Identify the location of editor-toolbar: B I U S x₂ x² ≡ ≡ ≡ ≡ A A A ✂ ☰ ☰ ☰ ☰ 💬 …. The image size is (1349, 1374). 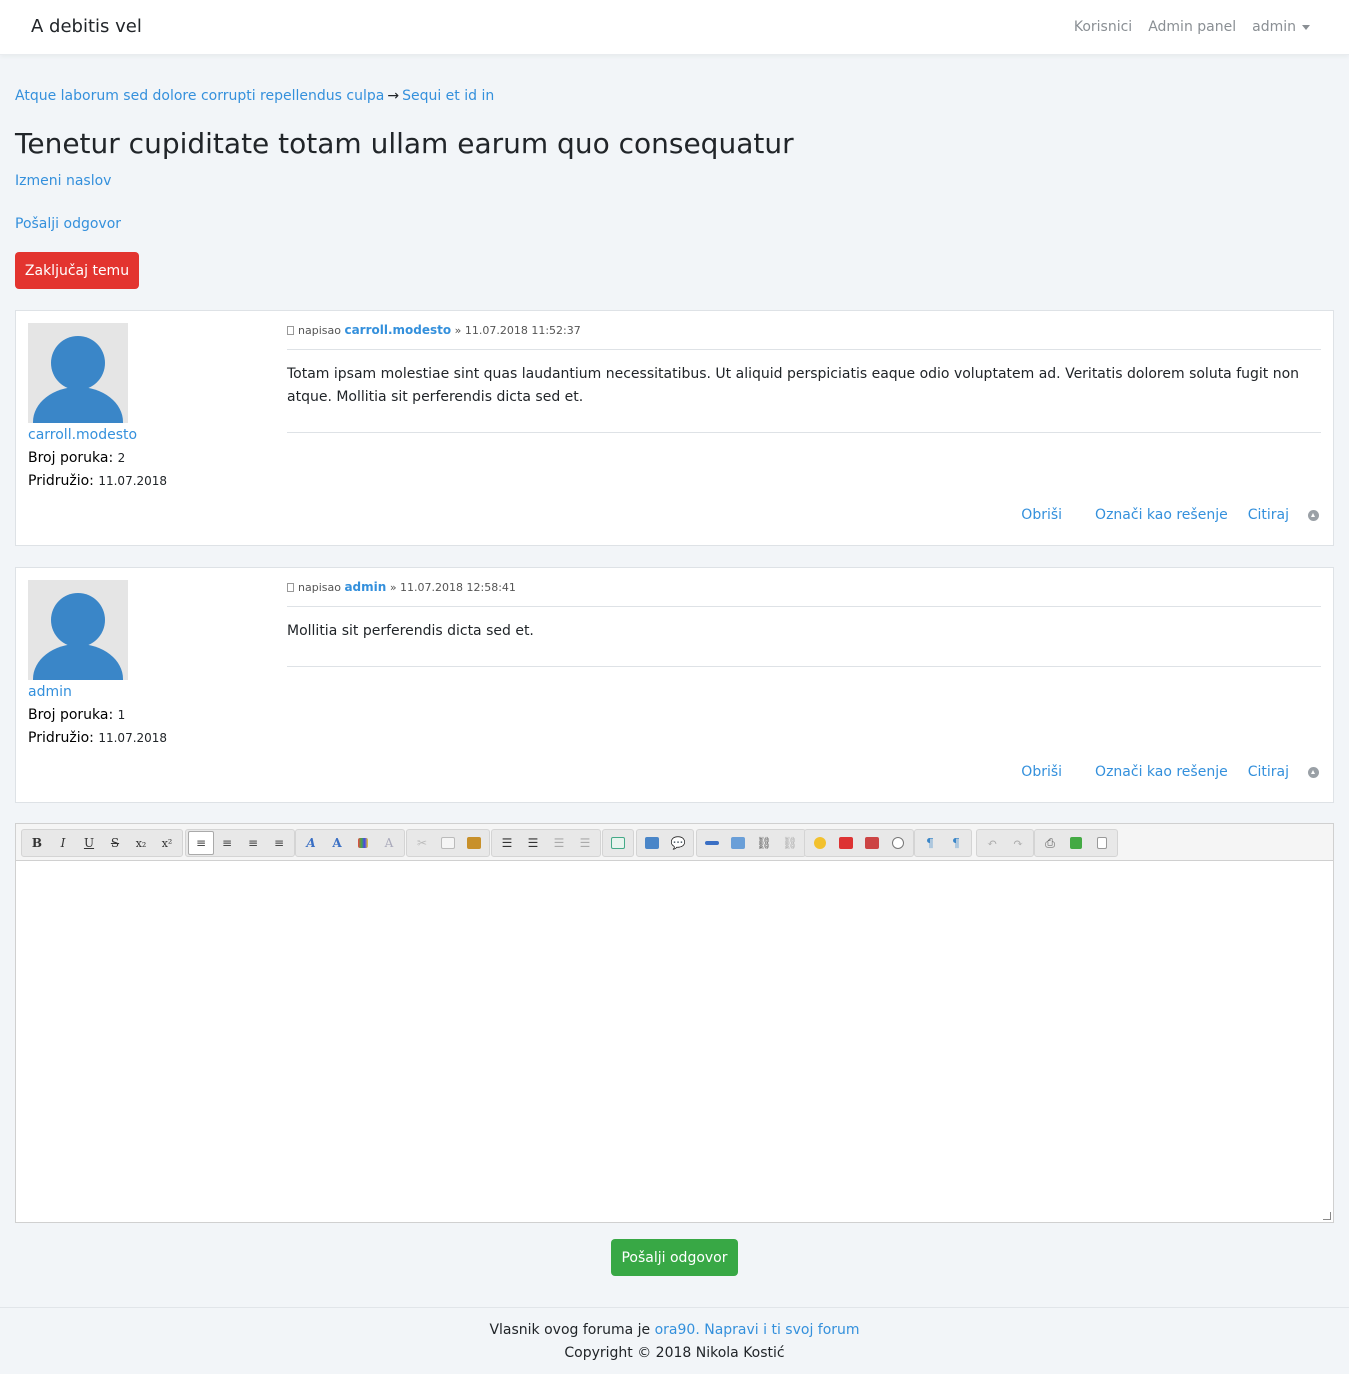
(674, 842).